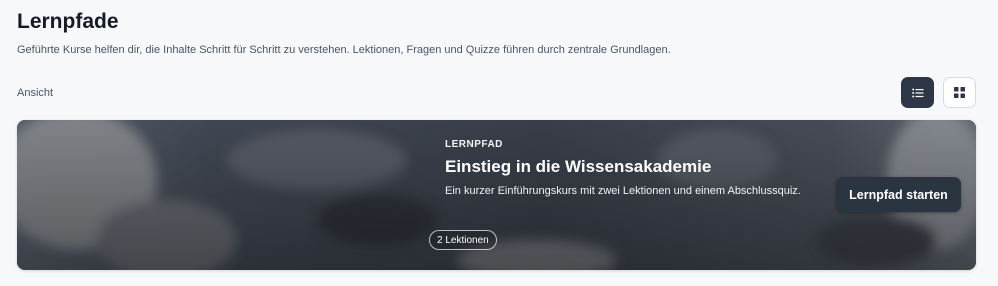  What do you see at coordinates (35, 93) in the screenshot?
I see `view-label: Ansicht` at bounding box center [35, 93].